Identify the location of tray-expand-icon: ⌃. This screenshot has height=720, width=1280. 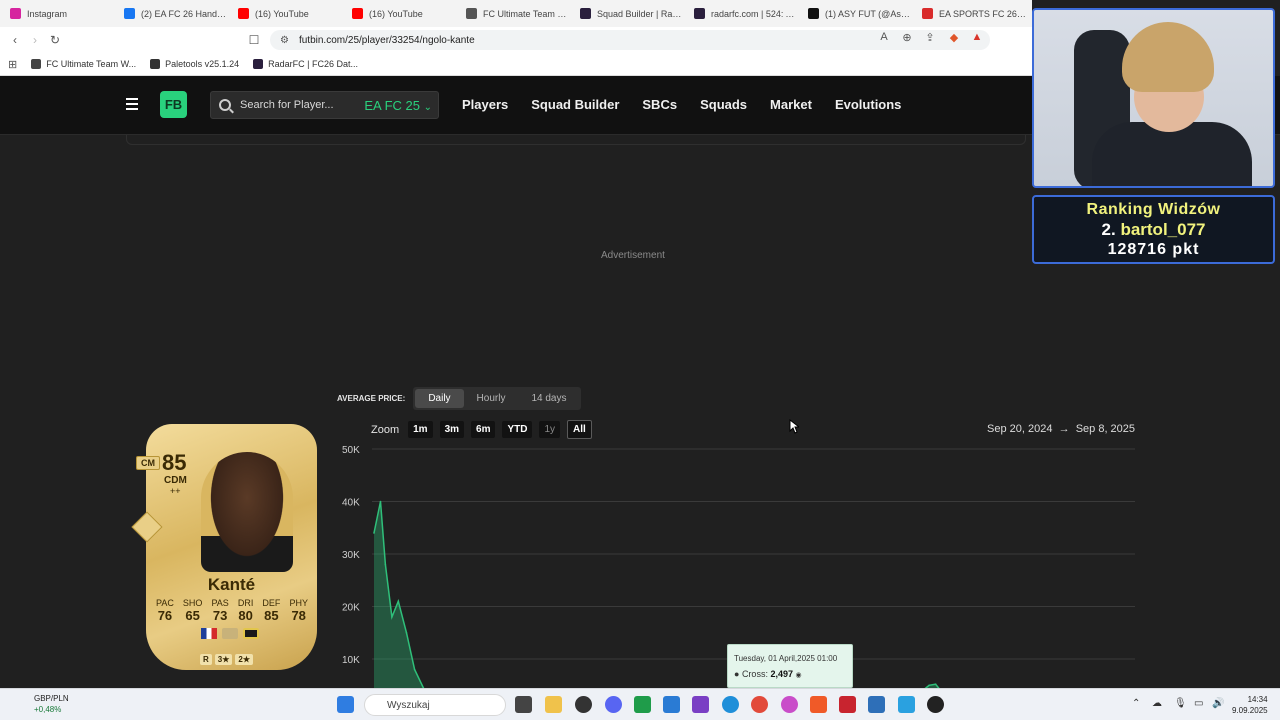
(1136, 703).